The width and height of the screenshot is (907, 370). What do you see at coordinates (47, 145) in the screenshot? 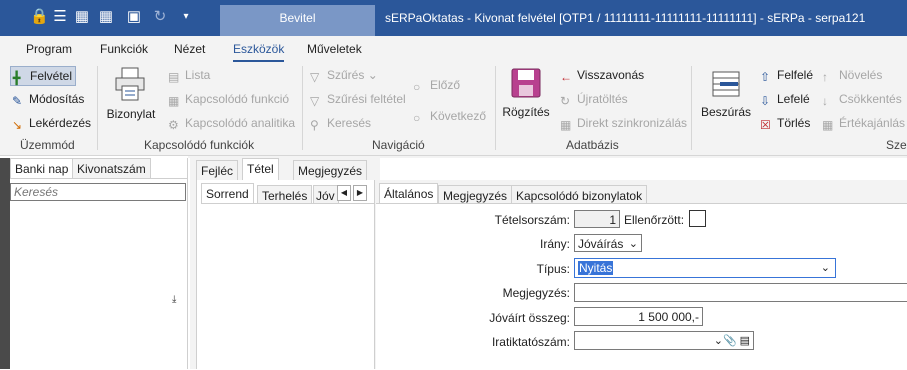
I see `group-label-mode: Üzemmód` at bounding box center [47, 145].